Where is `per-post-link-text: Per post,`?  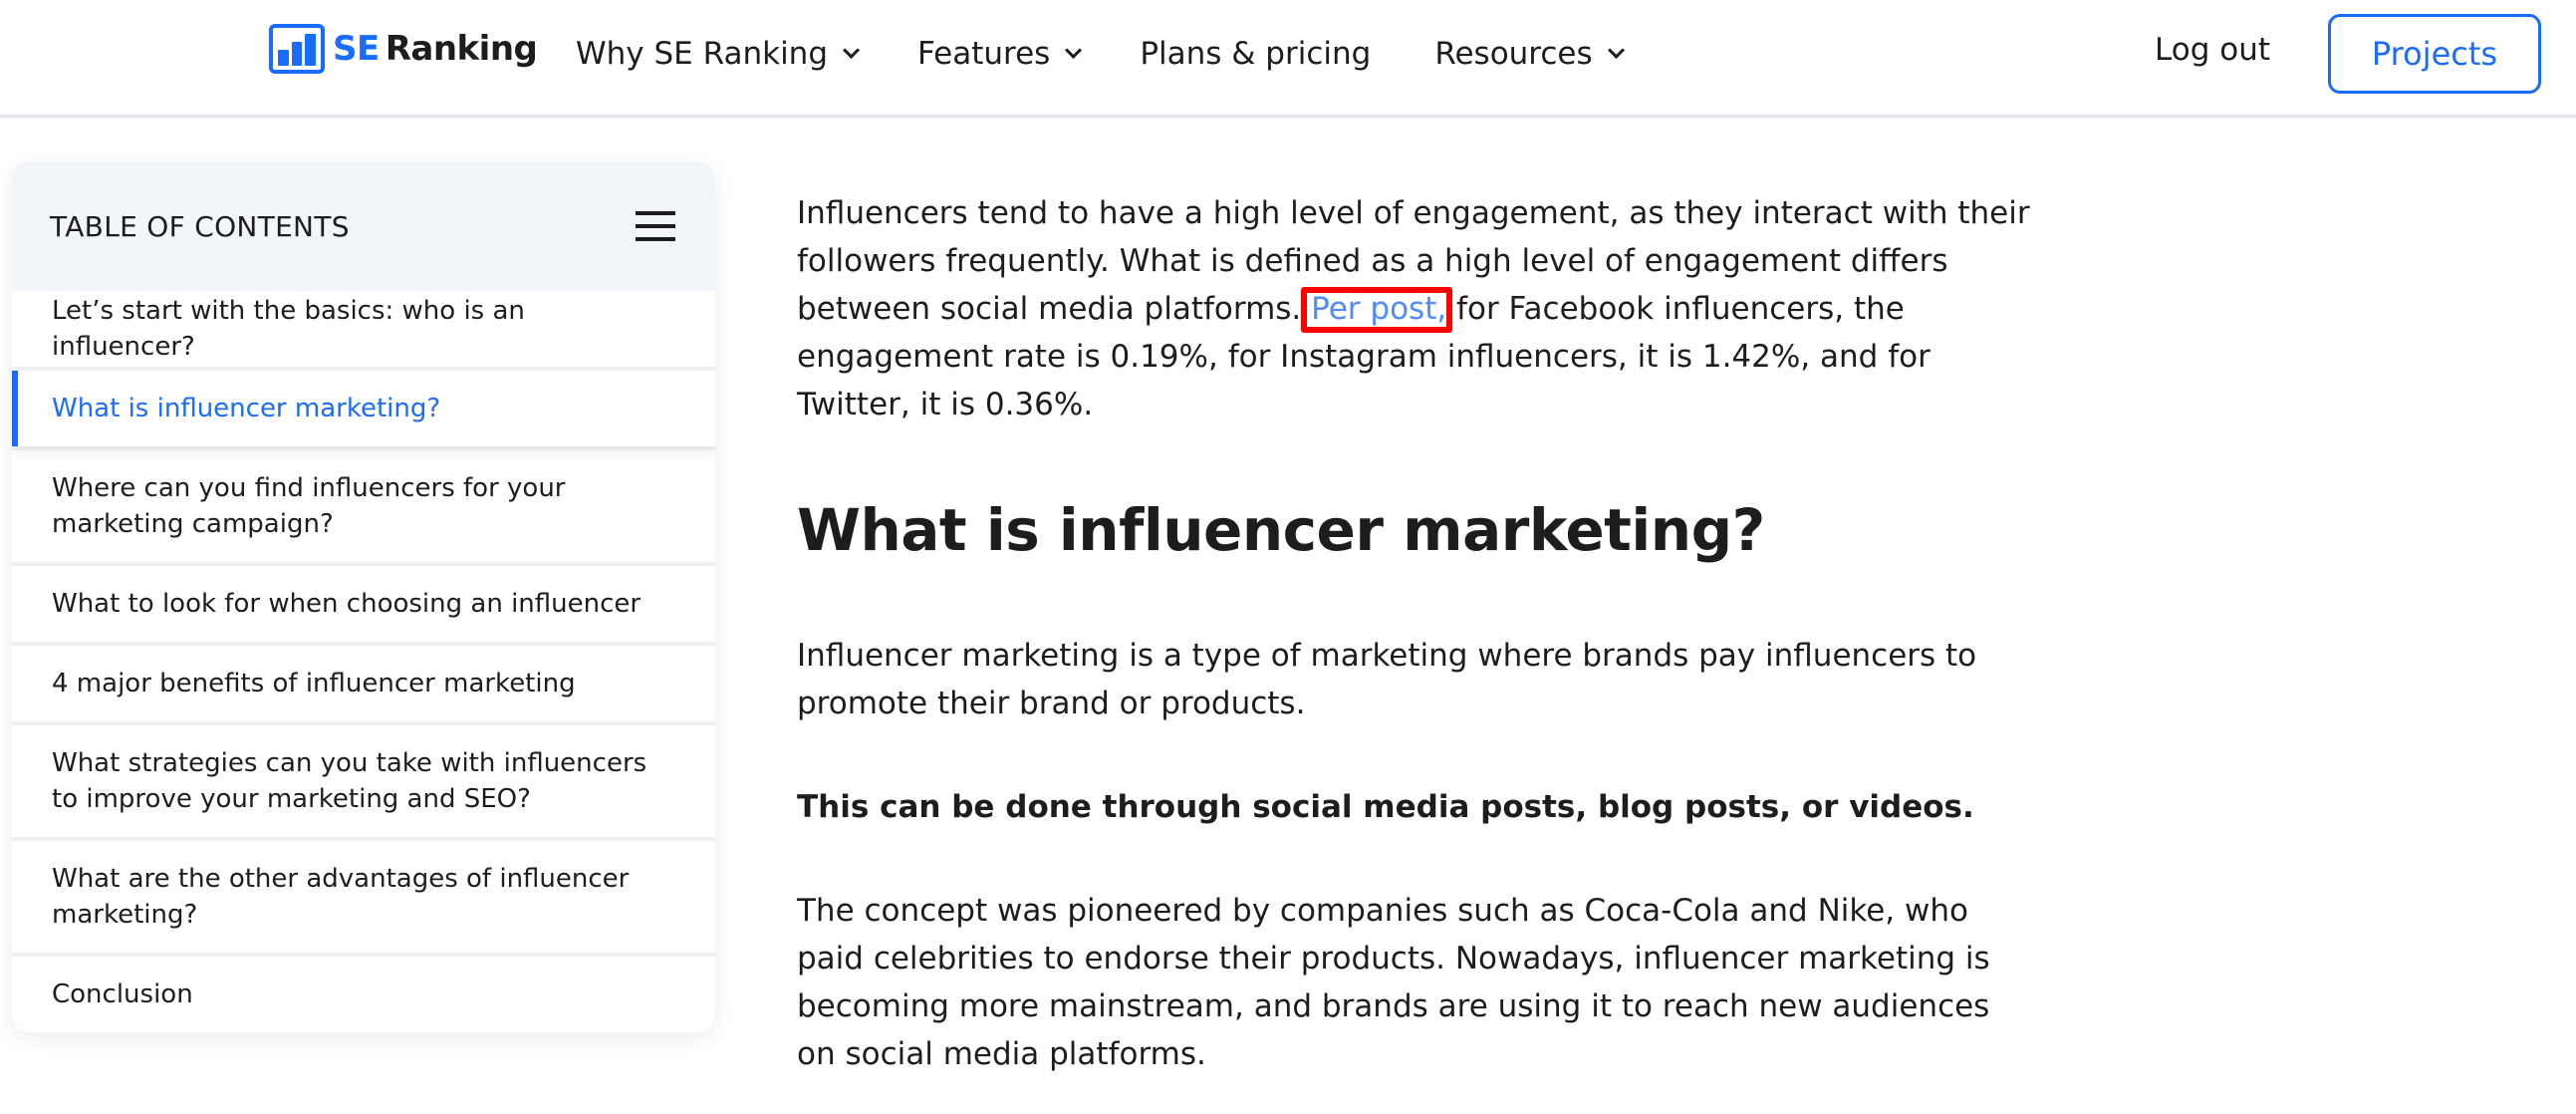
per-post-link-text: Per post, is located at coordinates (1379, 309).